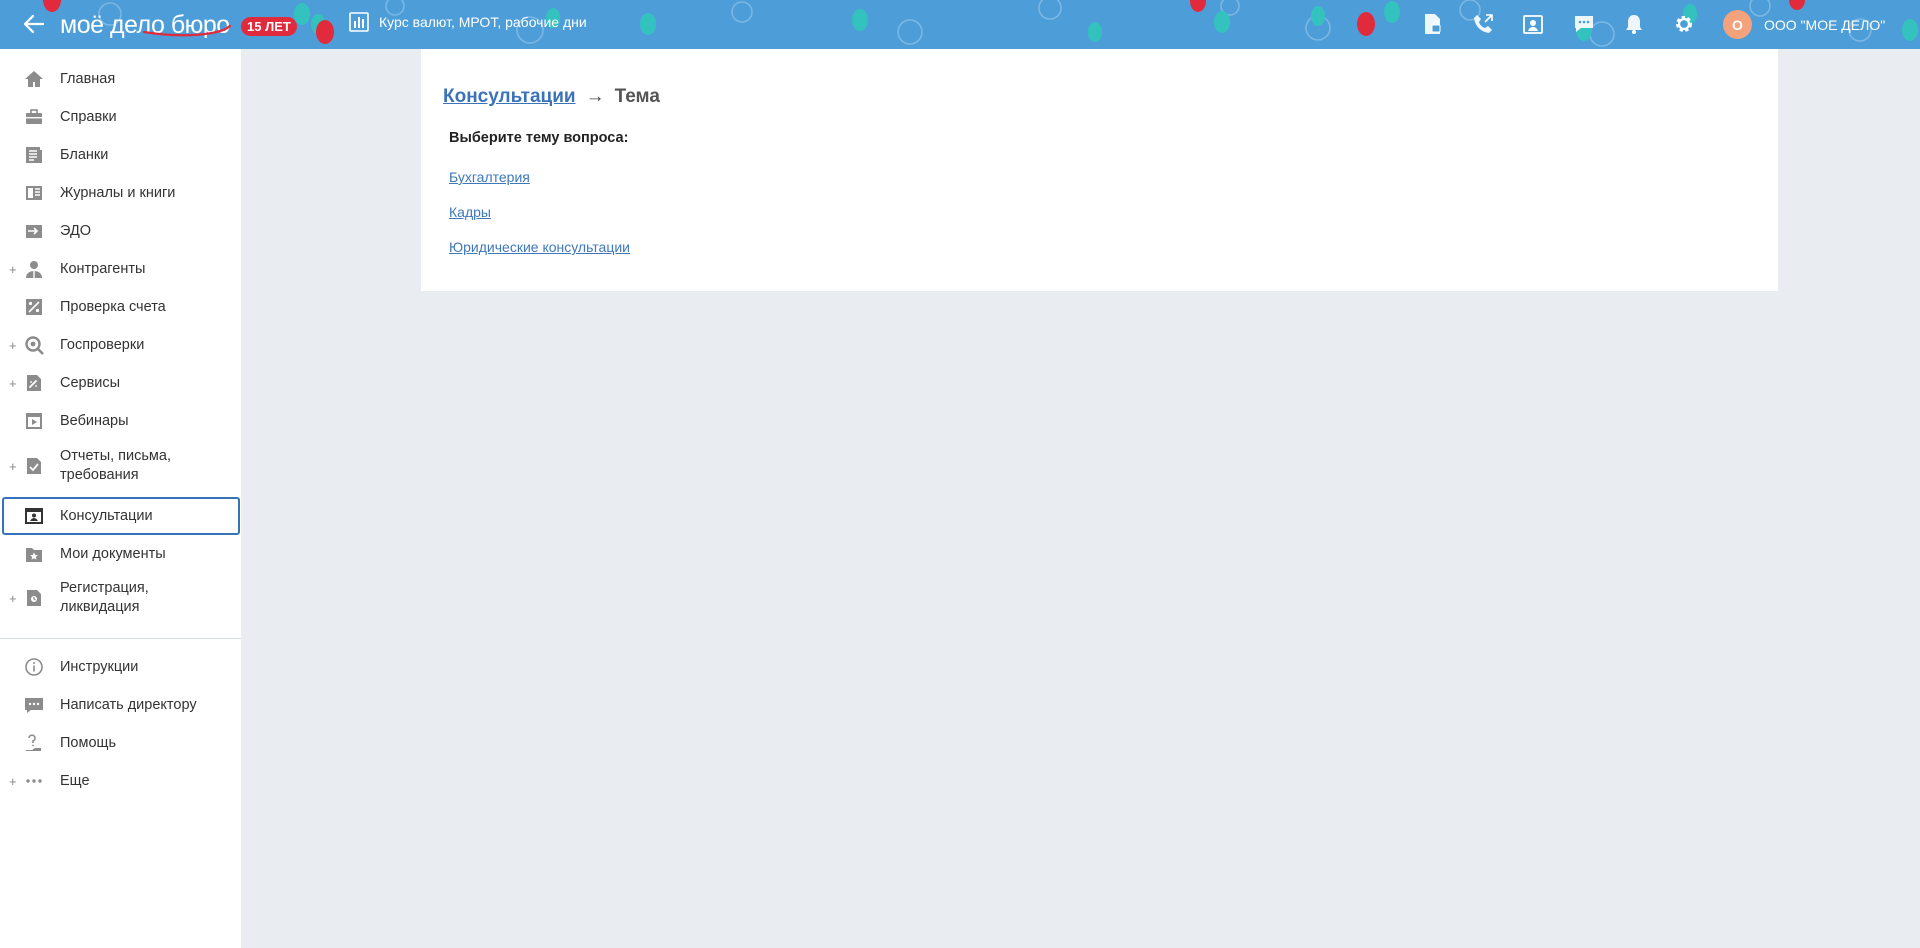  I want to click on sidebar-item-inspections: + Госпроверки, so click(120, 345).